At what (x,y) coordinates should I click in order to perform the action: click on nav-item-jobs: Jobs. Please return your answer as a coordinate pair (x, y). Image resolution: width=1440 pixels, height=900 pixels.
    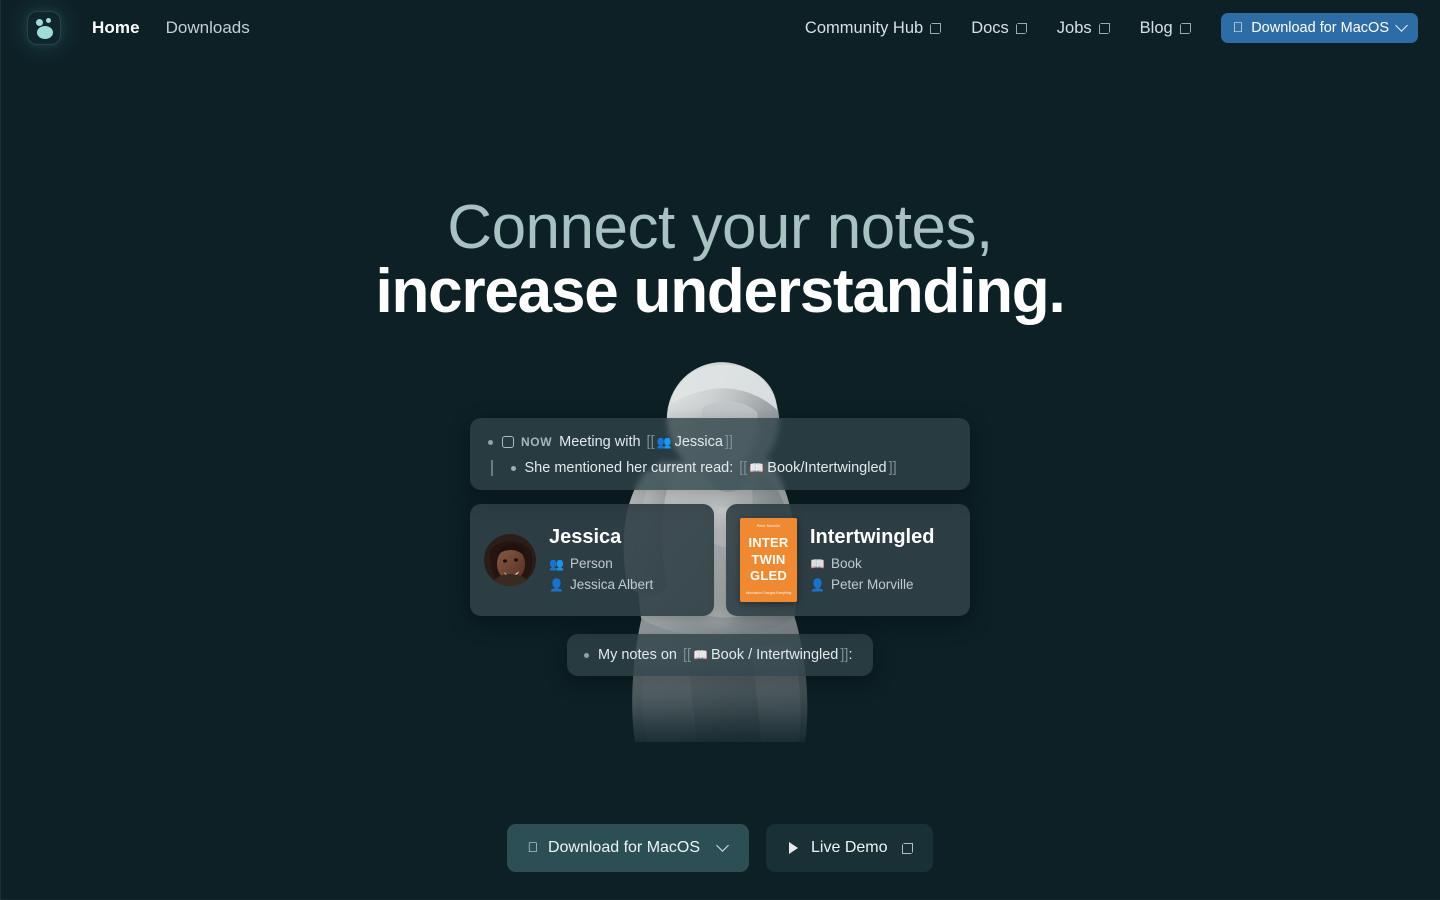
    Looking at the image, I should click on (1083, 28).